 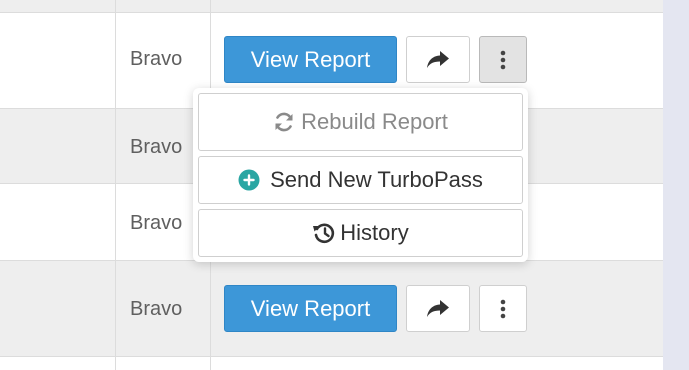 What do you see at coordinates (676, 185) in the screenshot?
I see `scroll-rail` at bounding box center [676, 185].